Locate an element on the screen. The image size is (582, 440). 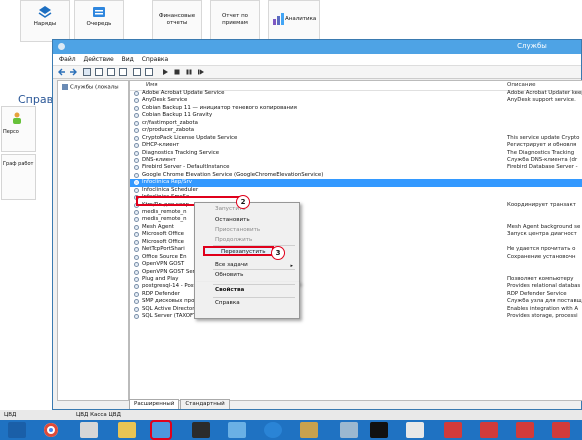
service-name: cr/producer_zabota is located at coordinates (168, 130).